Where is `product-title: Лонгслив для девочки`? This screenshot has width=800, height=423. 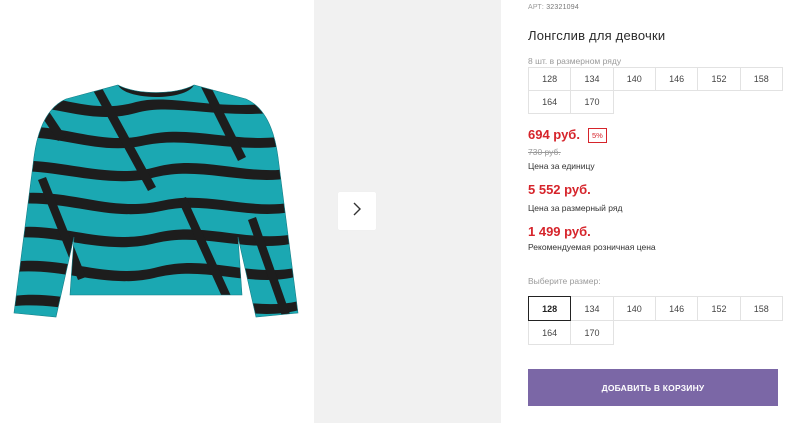 product-title: Лонгслив для девочки is located at coordinates (597, 35).